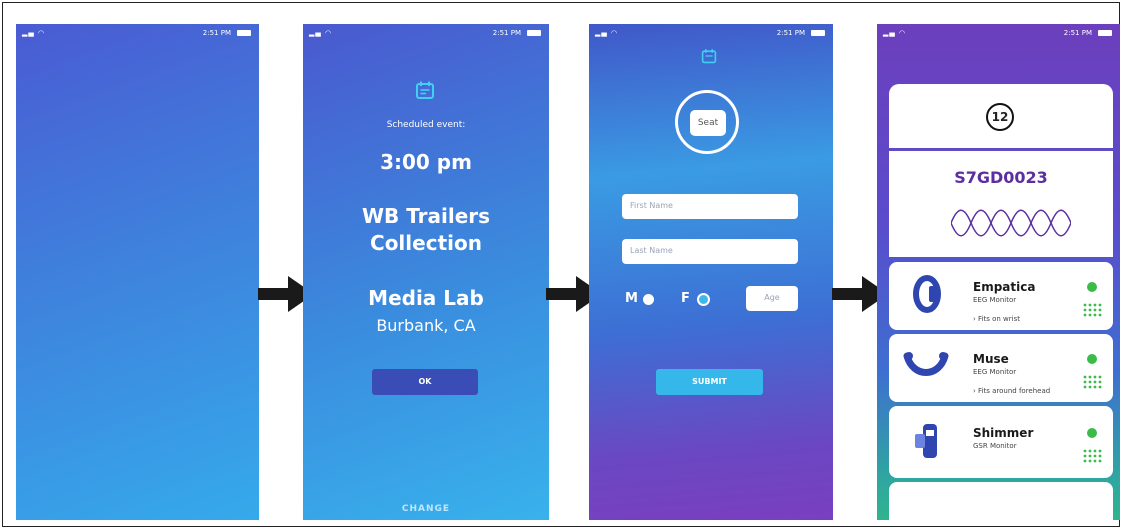  I want to click on device-card-shimmer: Shimmer GSR Monitor, so click(1001, 442).